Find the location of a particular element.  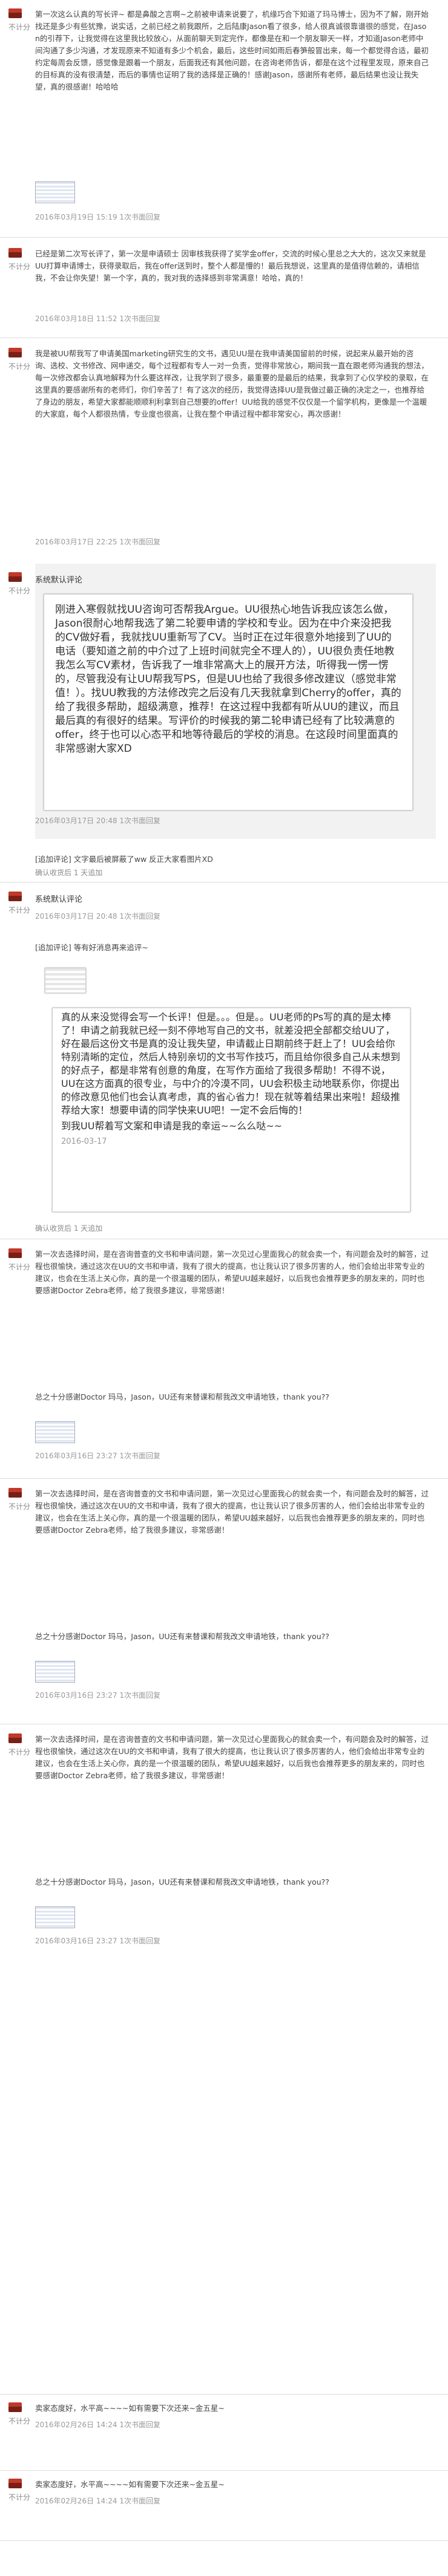

review-meta: 2016年03月19日 15:19 1次书面回复 is located at coordinates (97, 217).